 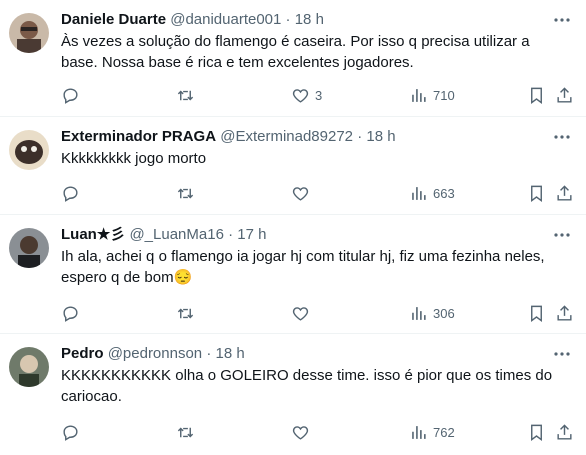 I want to click on user-handle: @_LuanMa16, so click(x=176, y=234).